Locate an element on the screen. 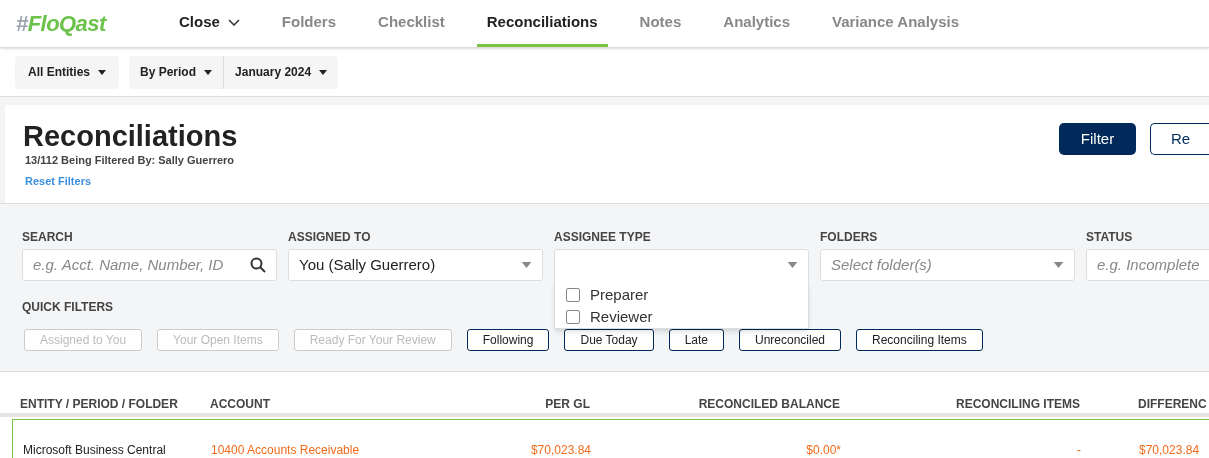 The width and height of the screenshot is (1209, 458). quick-filter-button: Unreconciled is located at coordinates (790, 340).